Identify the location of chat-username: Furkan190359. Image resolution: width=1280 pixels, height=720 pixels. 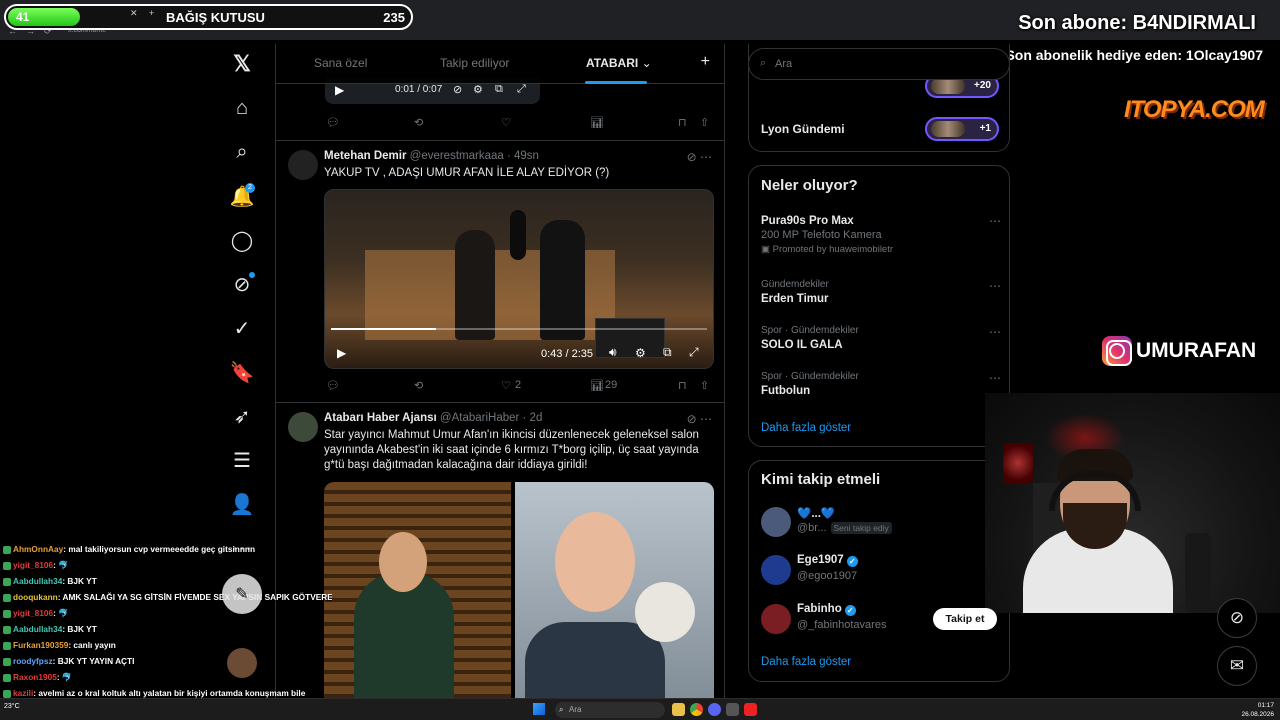
(41, 645).